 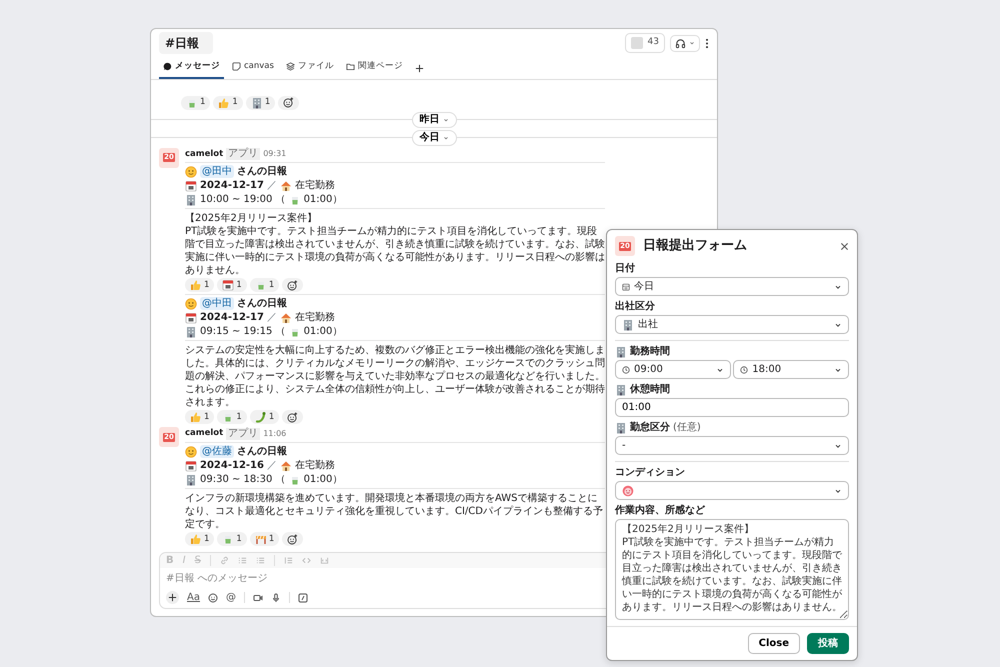 What do you see at coordinates (217, 303) in the screenshot?
I see `user-mention: @中田` at bounding box center [217, 303].